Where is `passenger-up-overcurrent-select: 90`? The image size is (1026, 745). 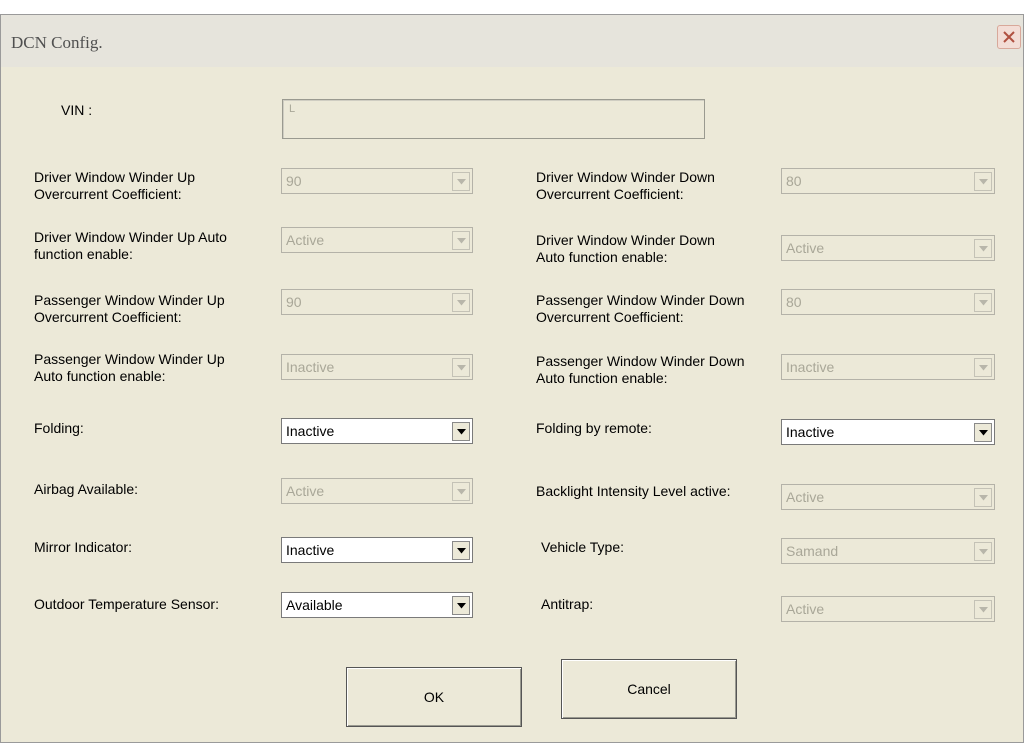 passenger-up-overcurrent-select: 90 is located at coordinates (377, 302).